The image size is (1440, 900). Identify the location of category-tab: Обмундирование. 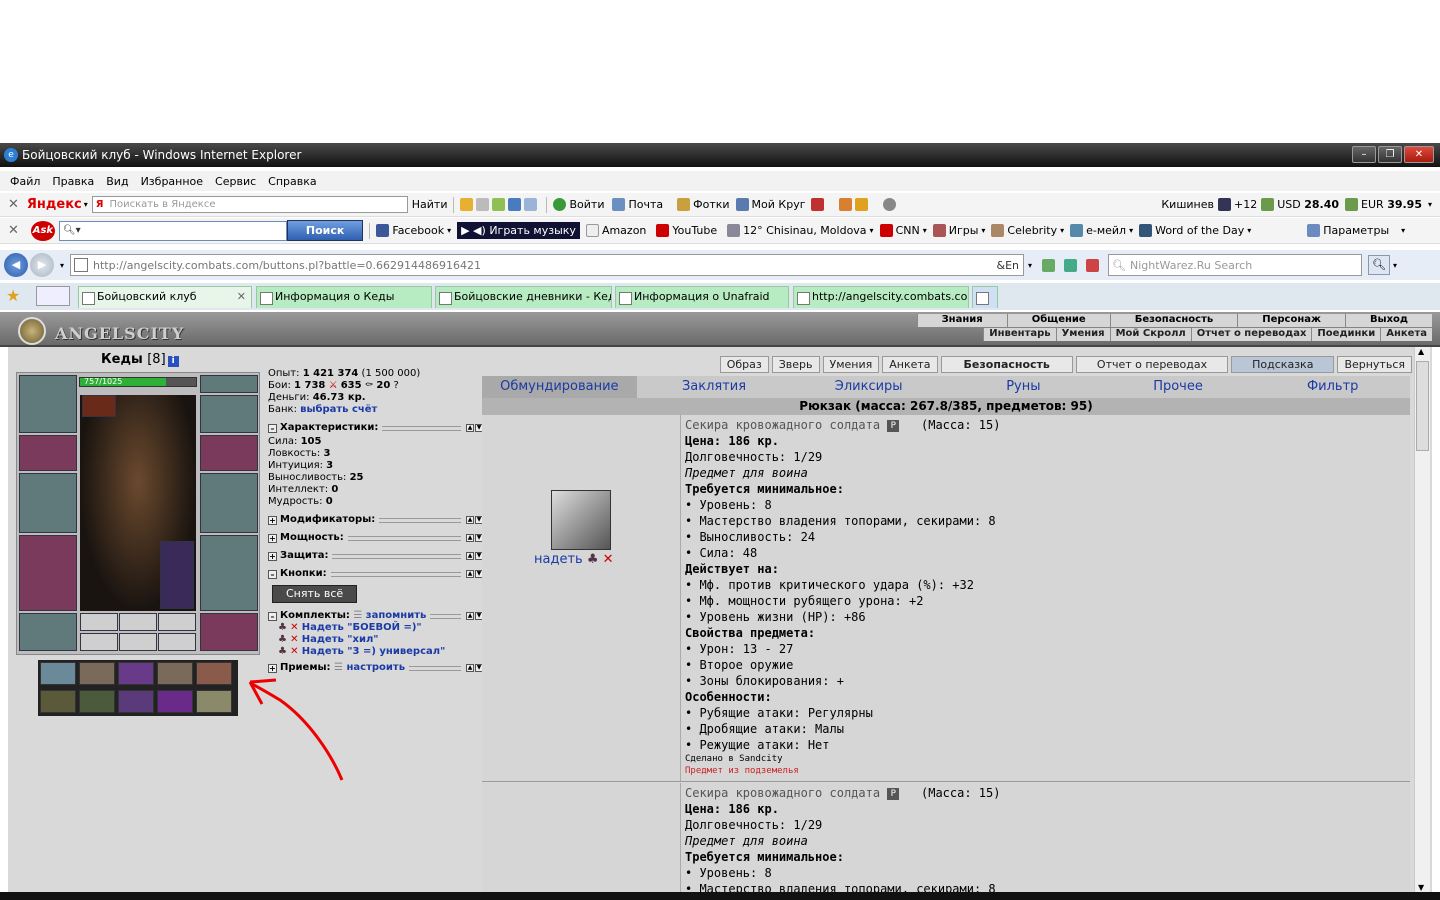
(559, 387).